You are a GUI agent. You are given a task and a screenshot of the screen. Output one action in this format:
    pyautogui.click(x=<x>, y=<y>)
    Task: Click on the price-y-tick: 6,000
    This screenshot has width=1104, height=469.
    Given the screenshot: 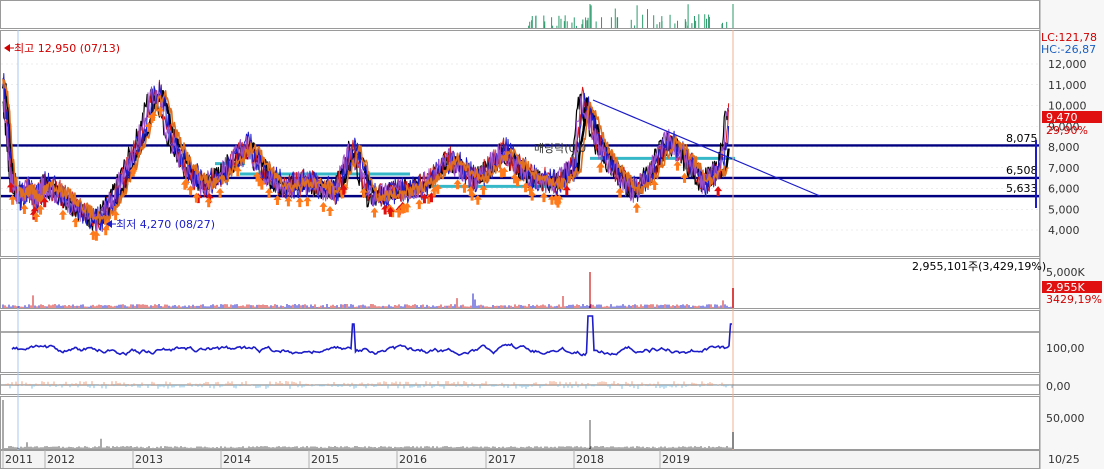 What is the action you would take?
    pyautogui.click(x=1064, y=189)
    